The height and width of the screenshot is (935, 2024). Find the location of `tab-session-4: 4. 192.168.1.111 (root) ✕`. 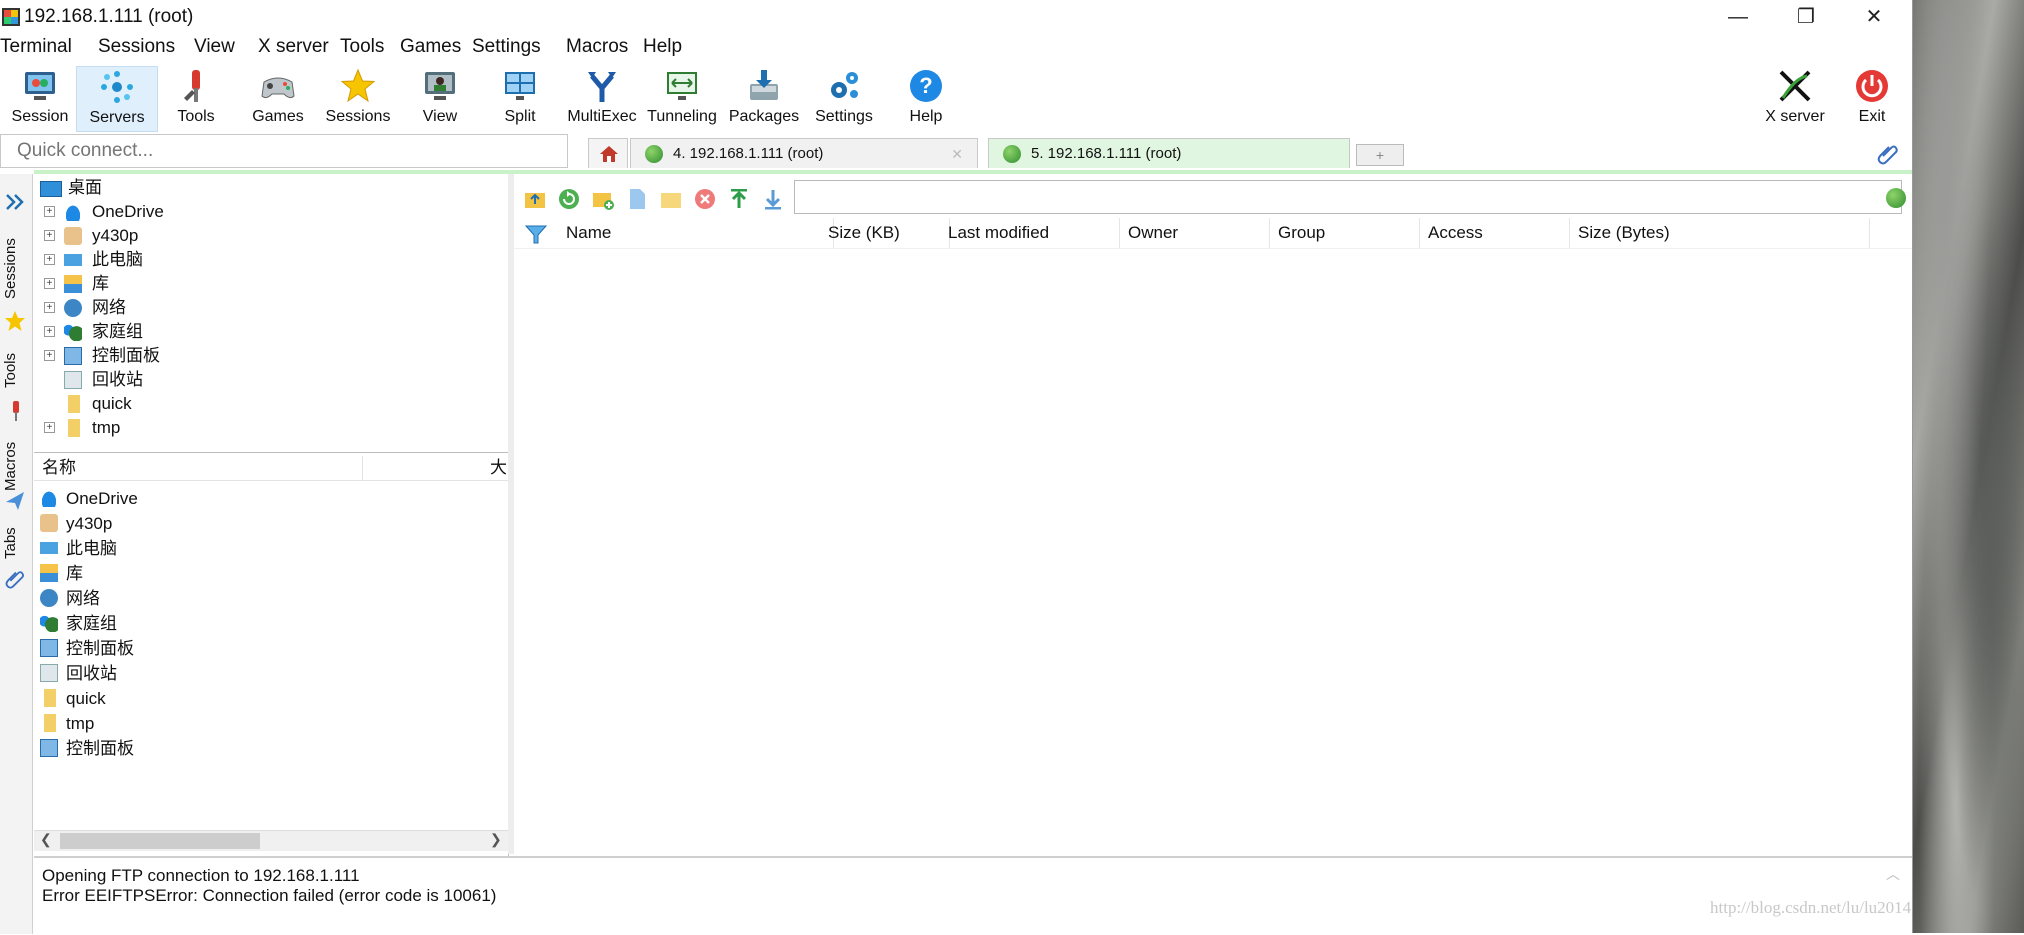

tab-session-4: 4. 192.168.1.111 (root) ✕ is located at coordinates (804, 153).